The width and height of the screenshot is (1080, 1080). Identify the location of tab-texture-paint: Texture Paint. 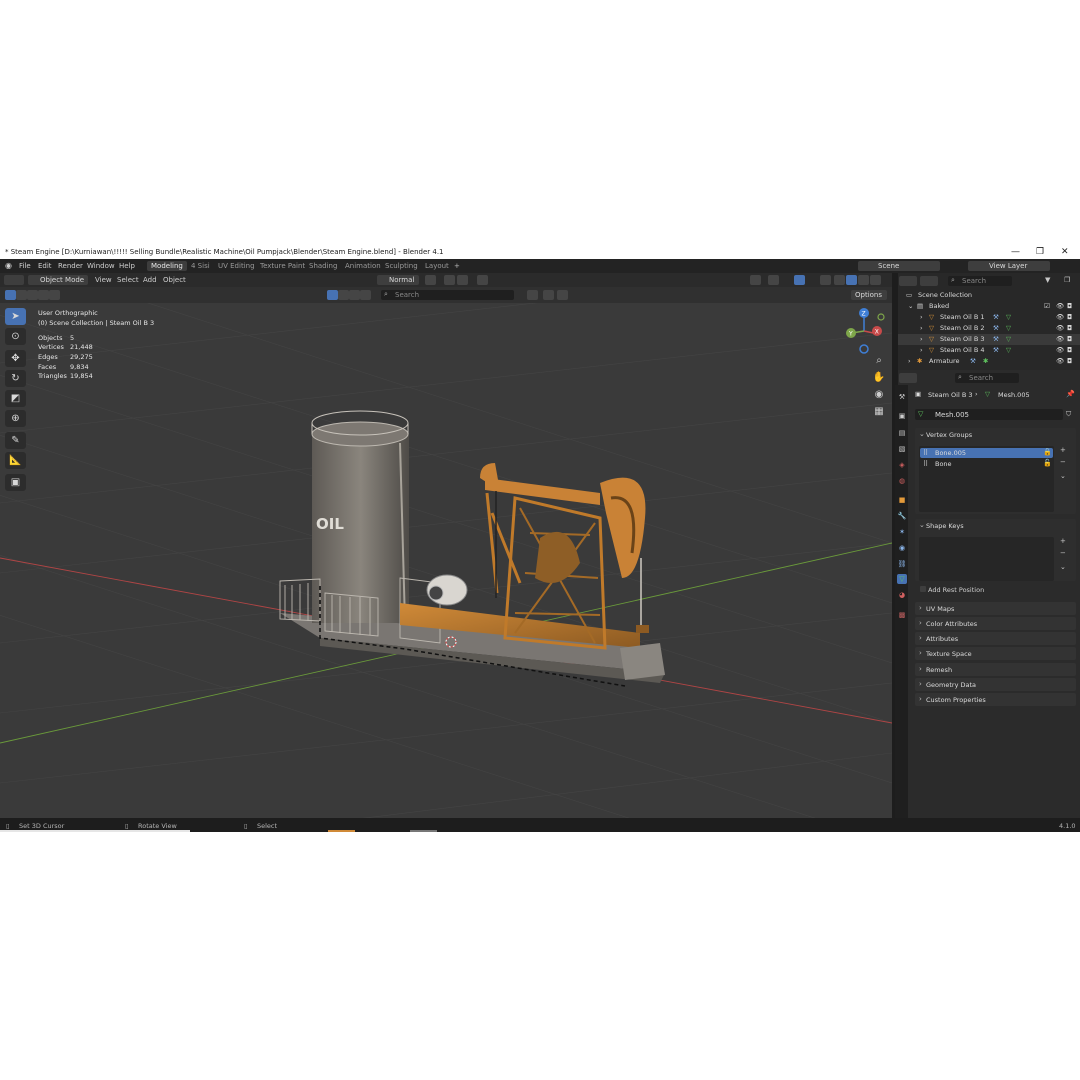
(282, 266).